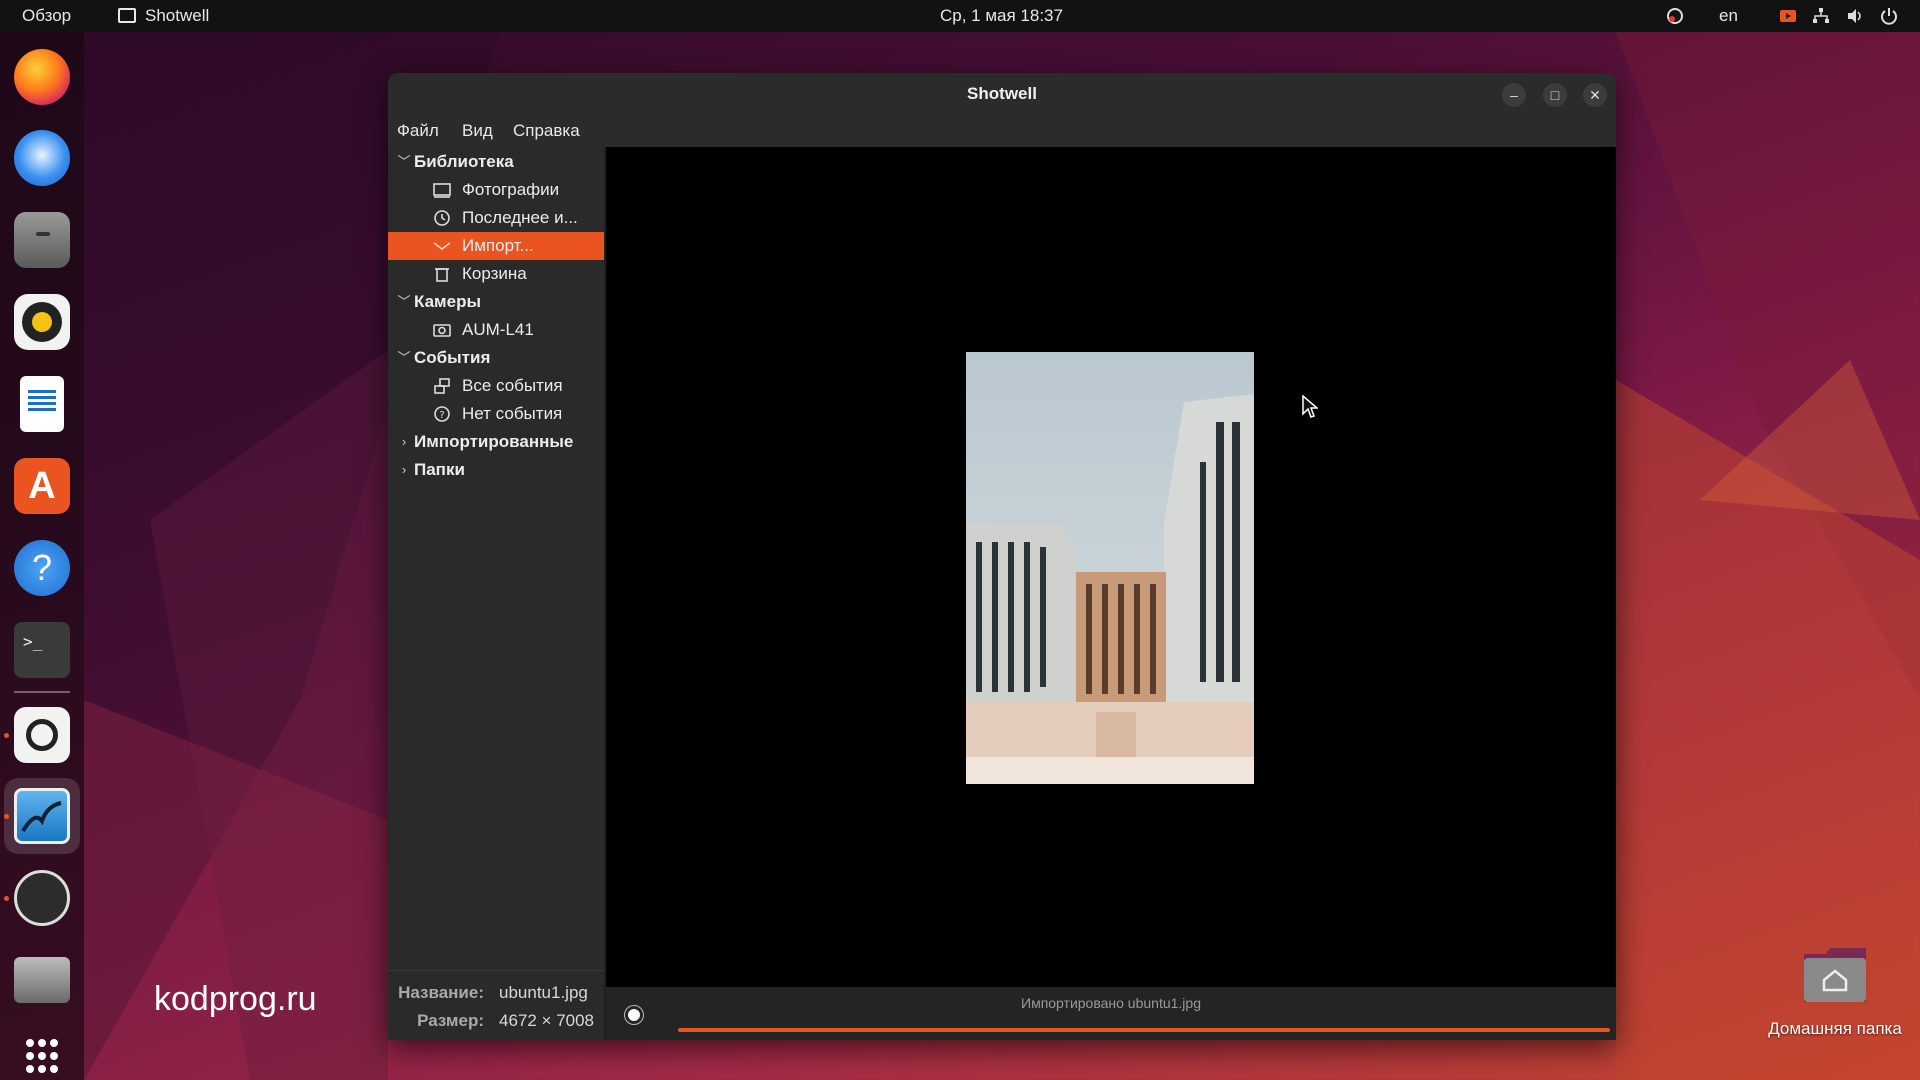 This screenshot has height=1080, width=1920. I want to click on sidebar-item-all-events: Все события, so click(496, 386).